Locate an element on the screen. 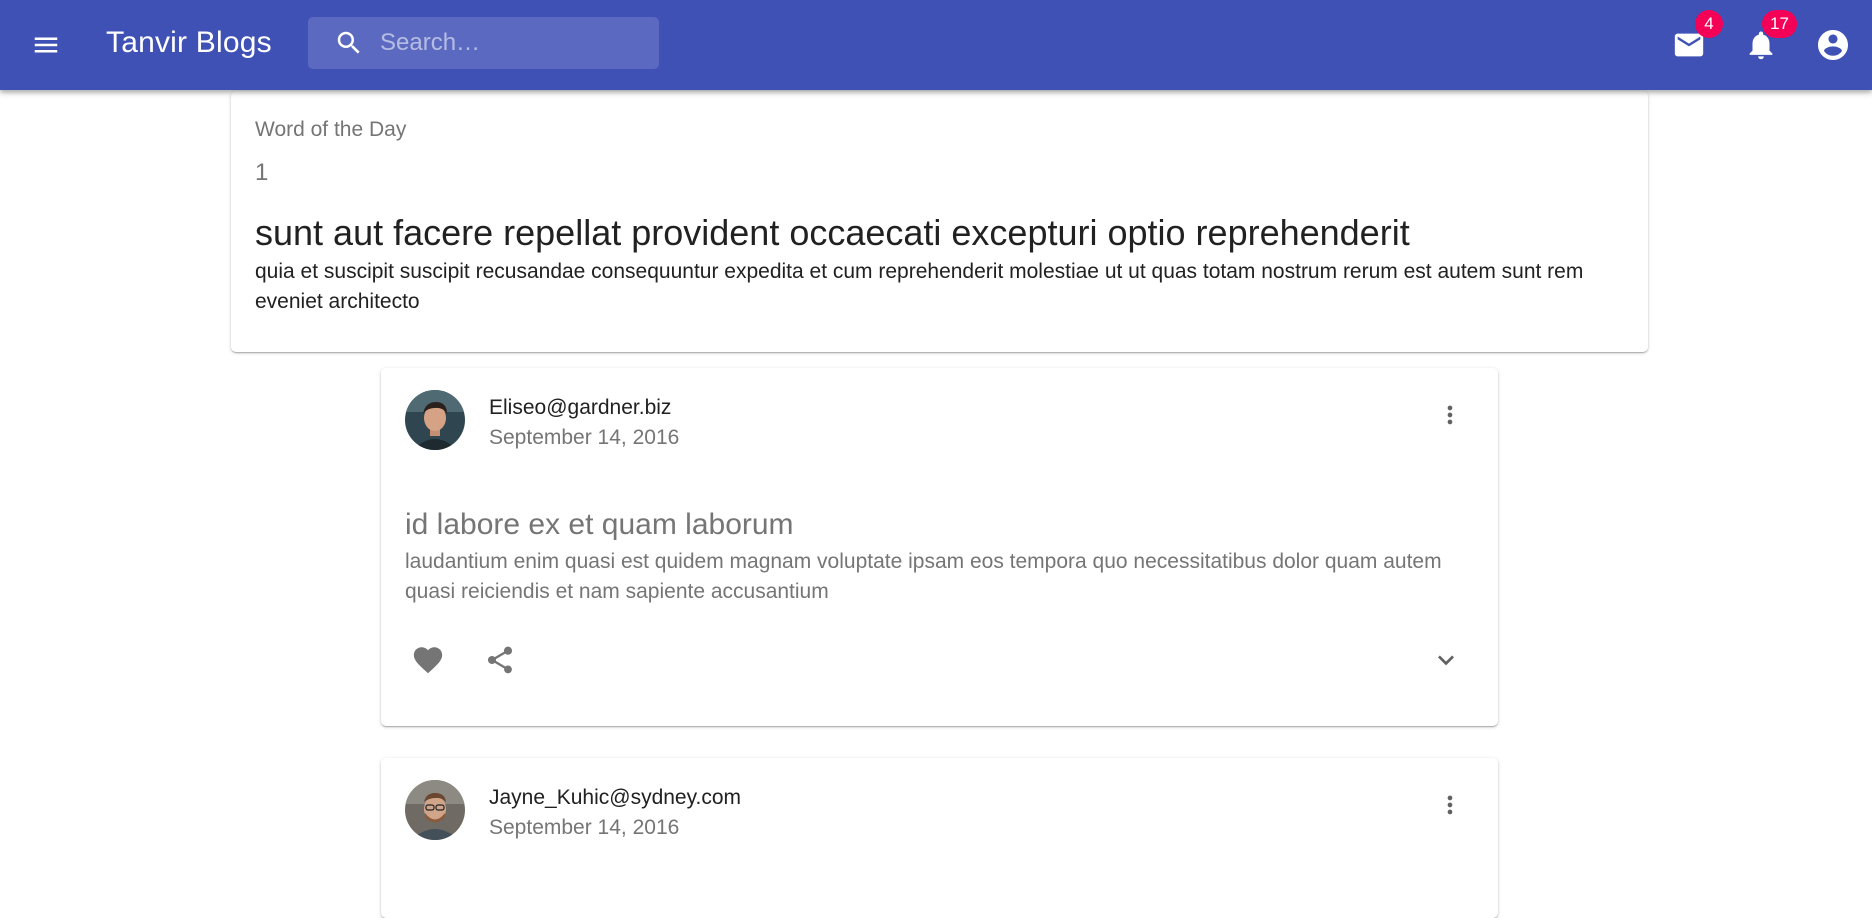 The width and height of the screenshot is (1872, 918). favorite-icon is located at coordinates (428, 660).